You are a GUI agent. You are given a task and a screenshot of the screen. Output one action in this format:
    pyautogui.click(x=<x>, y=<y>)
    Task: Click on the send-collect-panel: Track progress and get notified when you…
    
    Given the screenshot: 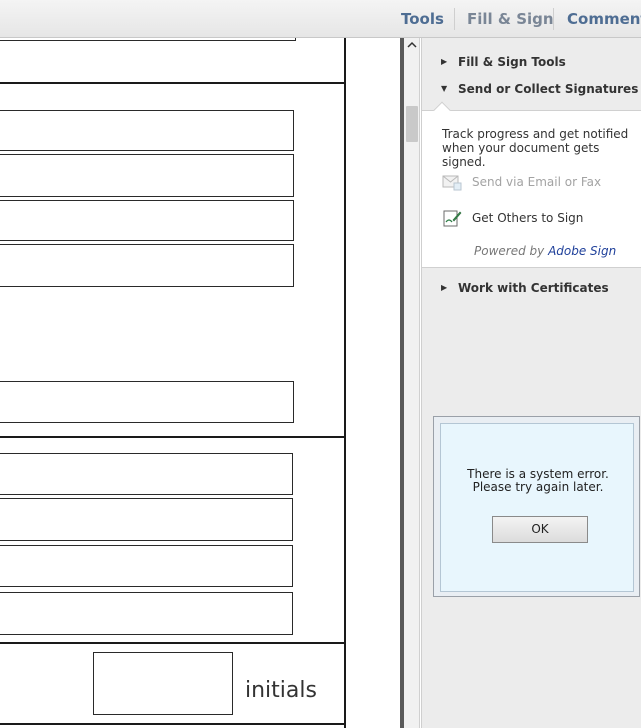 What is the action you would take?
    pyautogui.click(x=531, y=184)
    